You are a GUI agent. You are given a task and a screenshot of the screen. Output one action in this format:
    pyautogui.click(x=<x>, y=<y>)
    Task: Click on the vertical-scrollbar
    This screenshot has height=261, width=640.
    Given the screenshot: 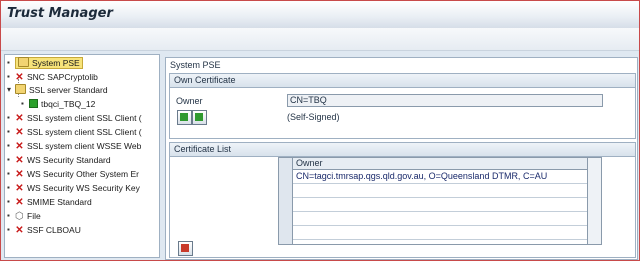 What is the action you would take?
    pyautogui.click(x=594, y=201)
    